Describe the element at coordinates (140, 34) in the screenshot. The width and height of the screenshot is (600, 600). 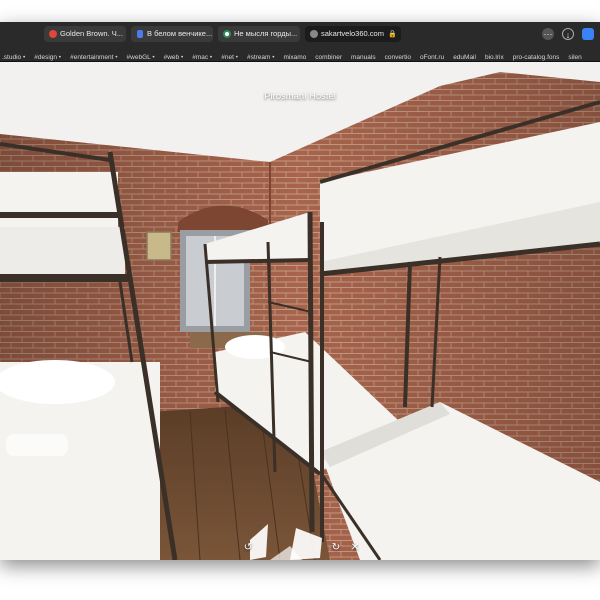
I see `mic-icon` at that location.